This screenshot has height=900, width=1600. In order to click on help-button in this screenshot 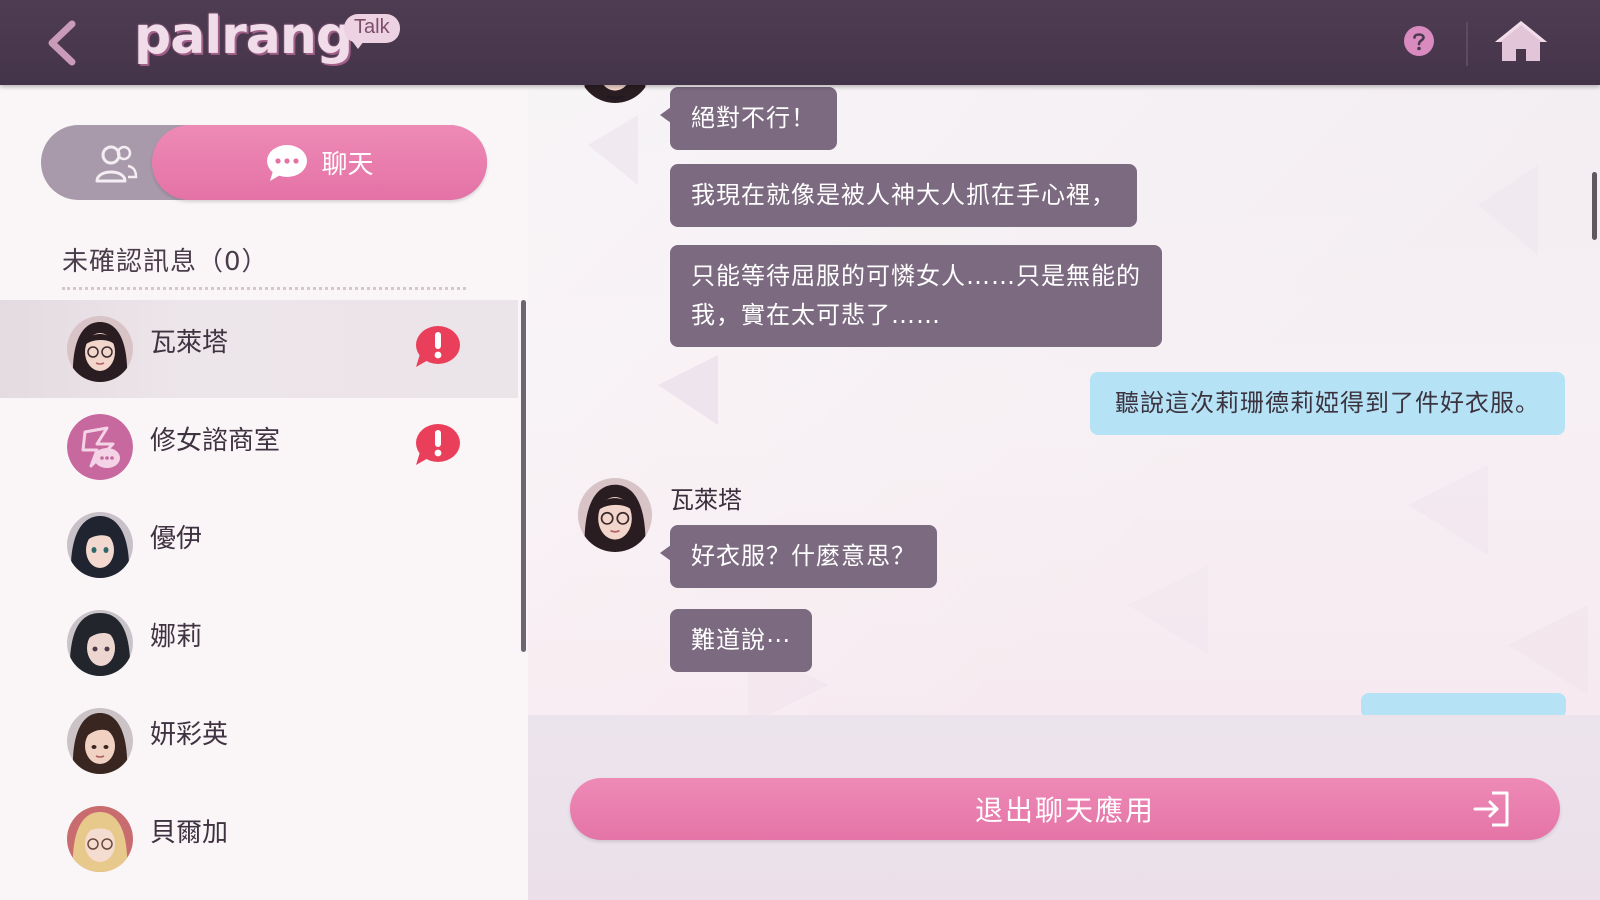, I will do `click(1419, 41)`.